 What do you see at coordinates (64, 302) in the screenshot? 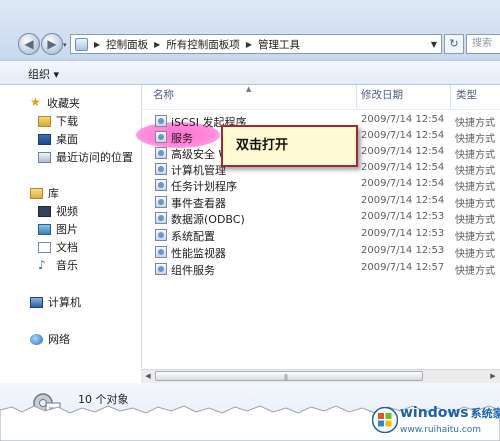
I see `nav-computer-label: 计算机` at bounding box center [64, 302].